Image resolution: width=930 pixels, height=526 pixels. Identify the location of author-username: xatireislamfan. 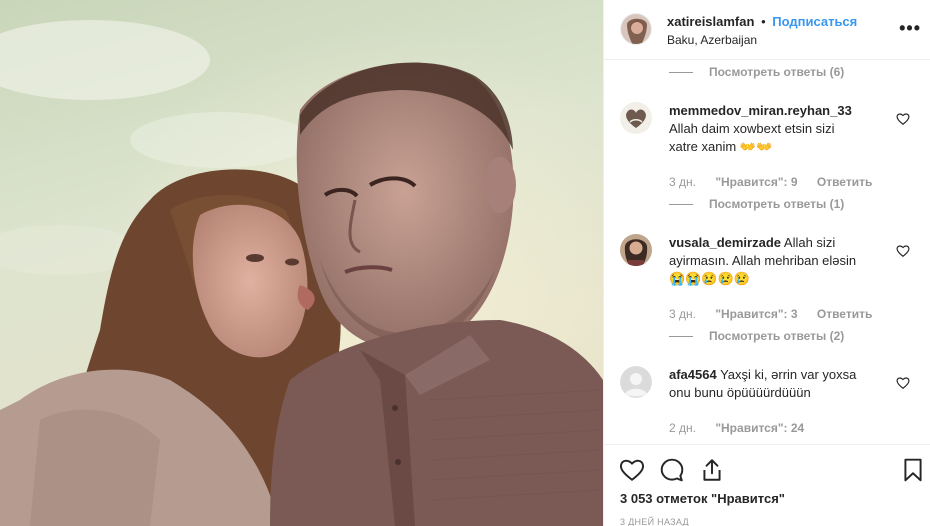
(710, 21).